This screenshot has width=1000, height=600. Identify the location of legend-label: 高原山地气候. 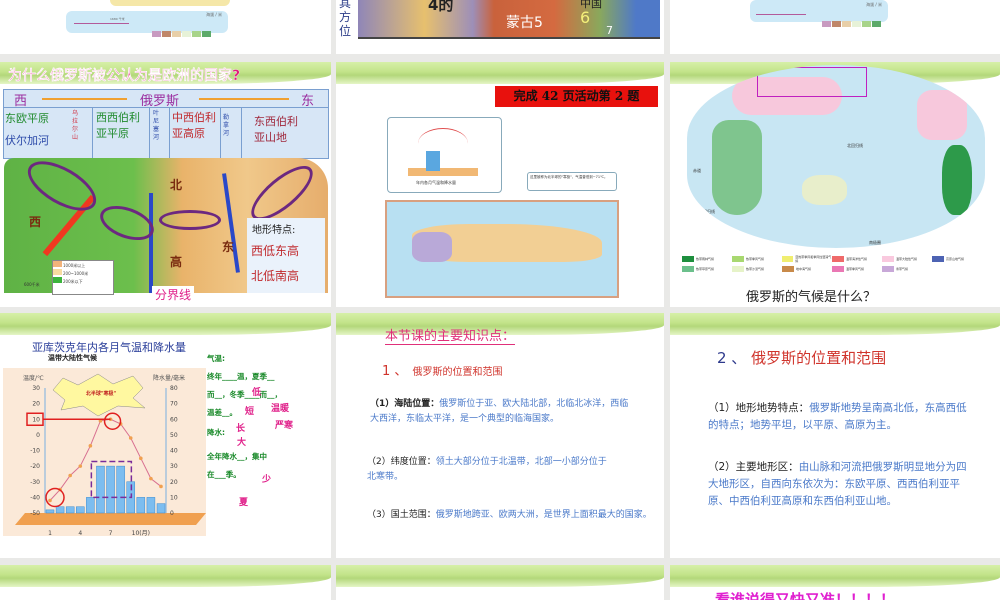
(955, 259).